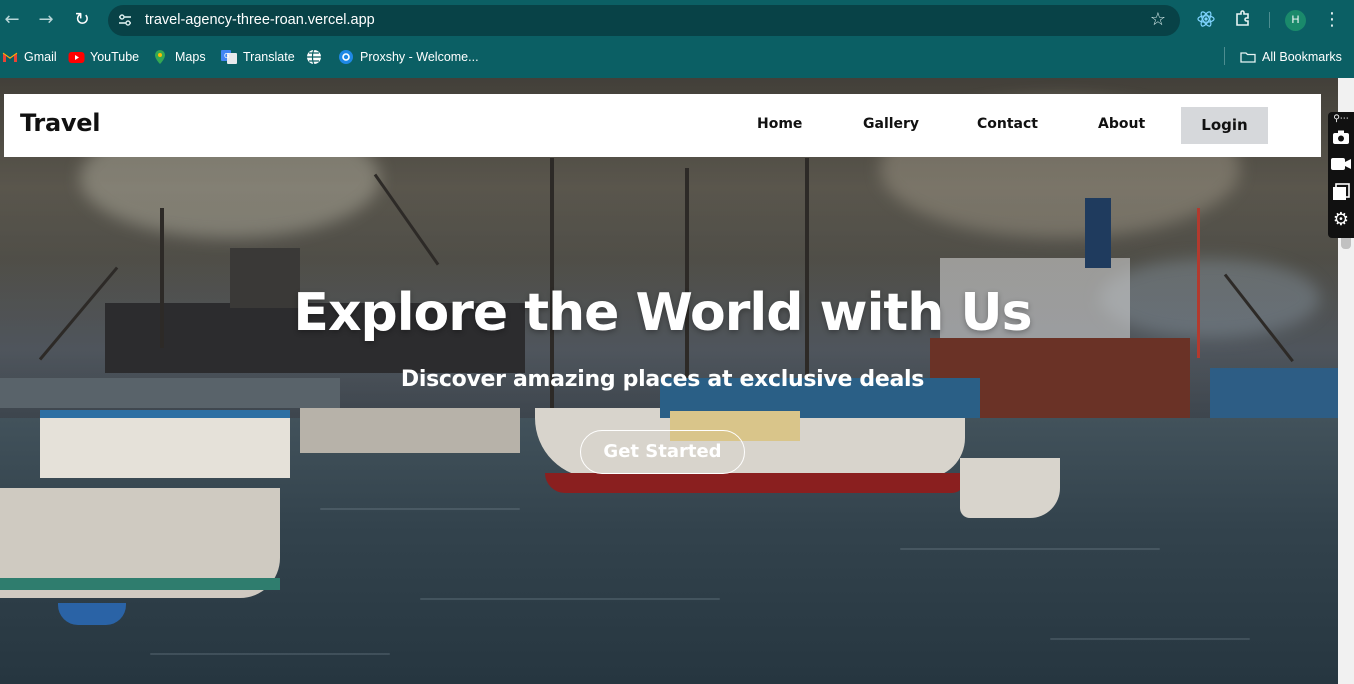 The height and width of the screenshot is (684, 1354). Describe the element at coordinates (258, 57) in the screenshot. I see `bookmark-translate: G Translate` at that location.